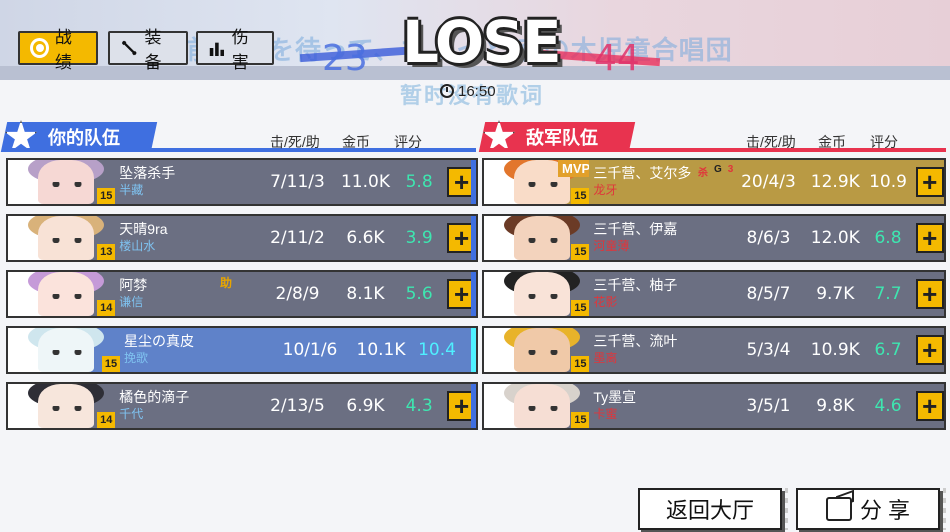 Image resolution: width=950 pixels, height=532 pixels. What do you see at coordinates (242, 406) in the screenshot?
I see `my-player-row-5: 14 橘色的滴子 千代 2/13/5 6.9K 4.3 +` at bounding box center [242, 406].